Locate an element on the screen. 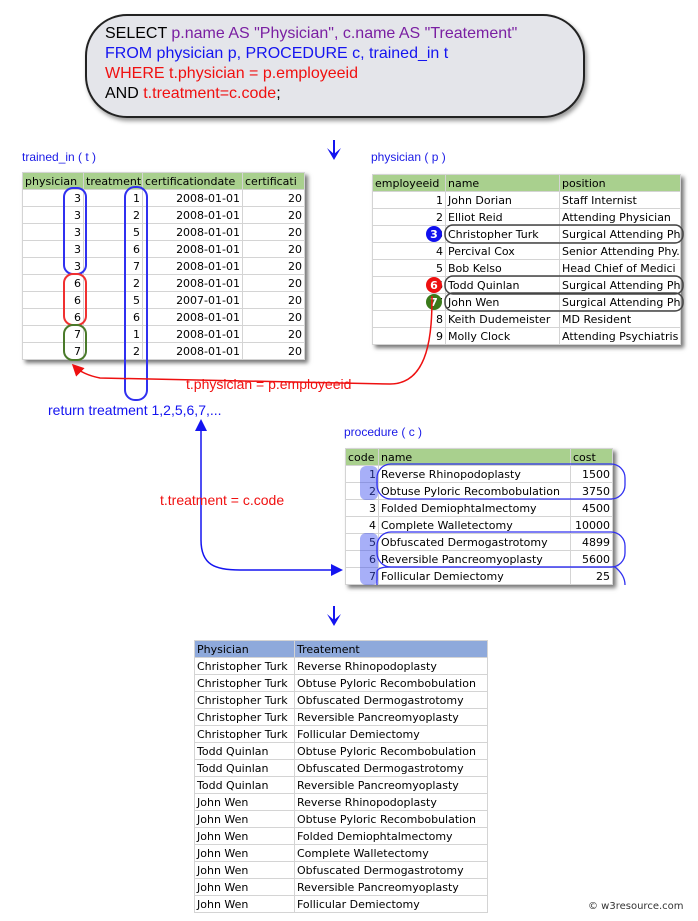 The width and height of the screenshot is (698, 921). sql-token: SELECT is located at coordinates (138, 33).